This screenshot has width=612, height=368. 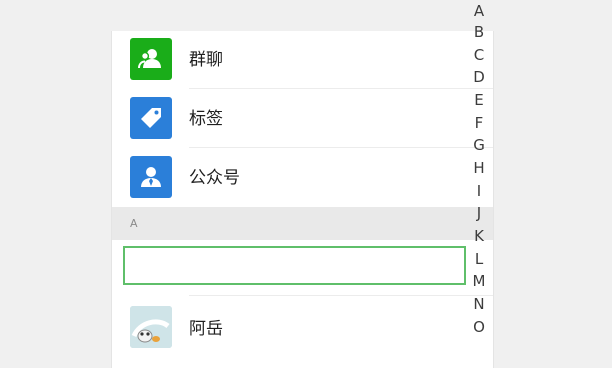 What do you see at coordinates (206, 60) in the screenshot?
I see `group-chat-label: 群聊` at bounding box center [206, 60].